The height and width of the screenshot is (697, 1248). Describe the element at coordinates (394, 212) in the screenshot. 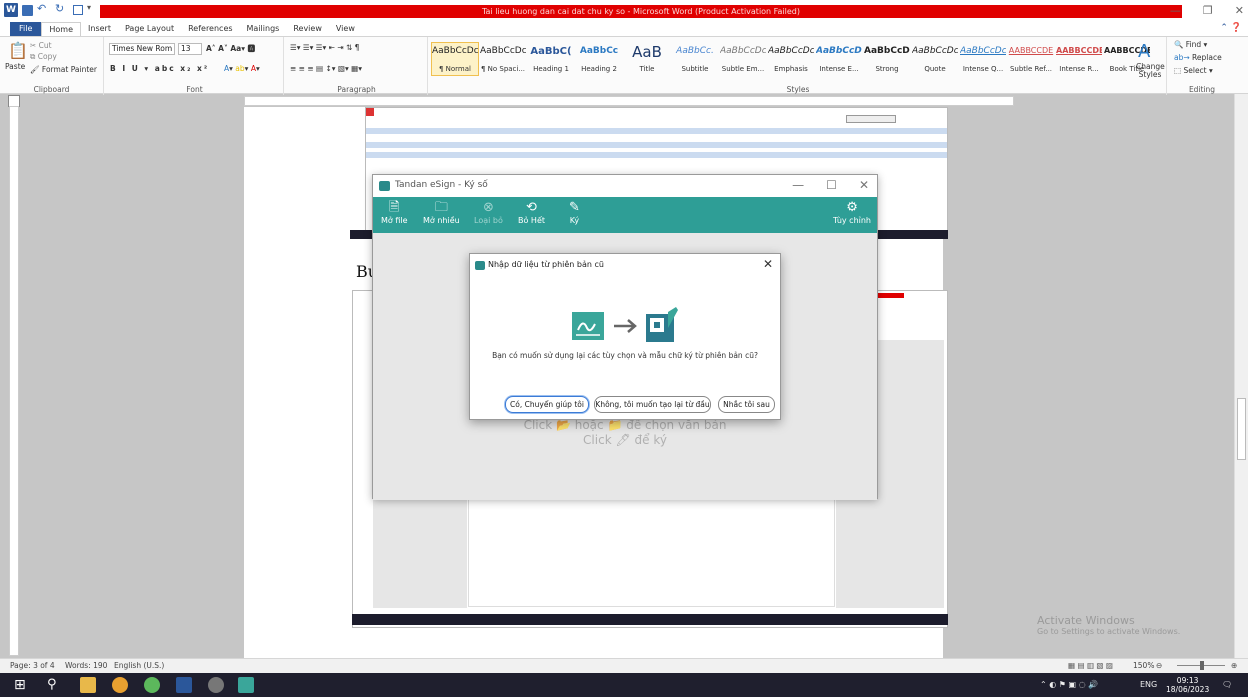

I see `open-file-button: 🗎 Mở file` at that location.